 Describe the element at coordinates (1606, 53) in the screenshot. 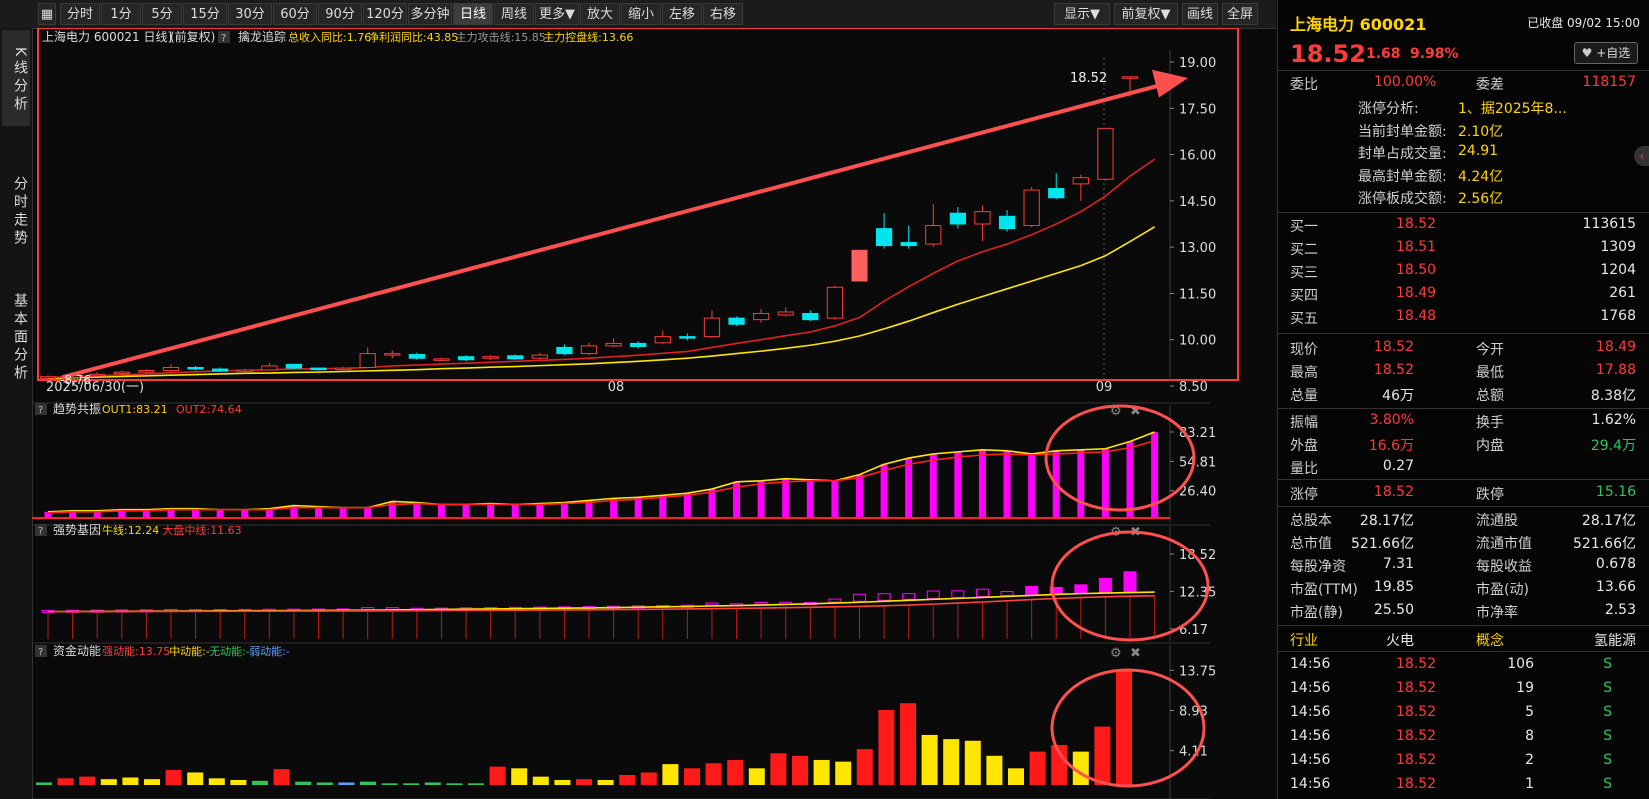

I see `add-watchlist-button: ♥ +自选` at that location.